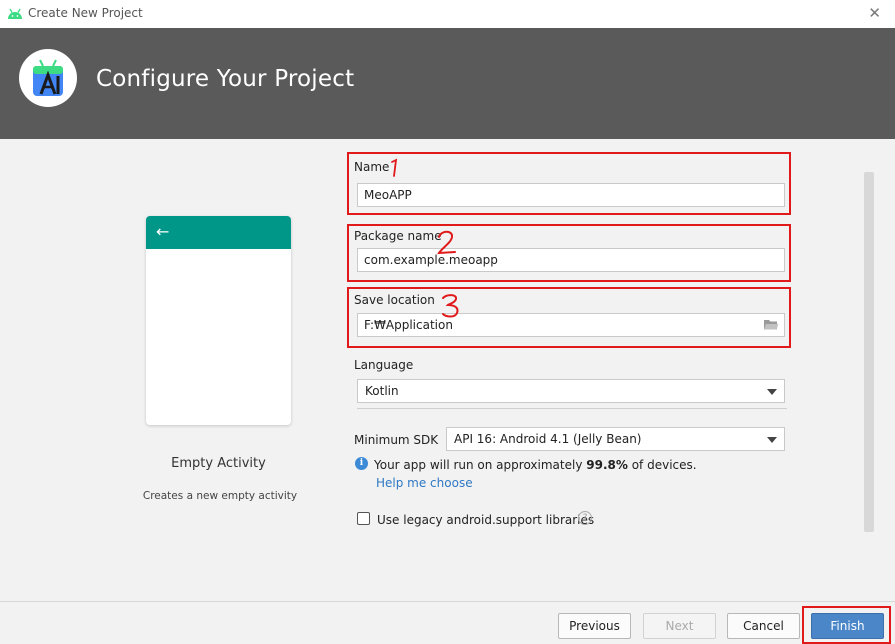  What do you see at coordinates (869, 352) in the screenshot?
I see `form-scrollbar` at bounding box center [869, 352].